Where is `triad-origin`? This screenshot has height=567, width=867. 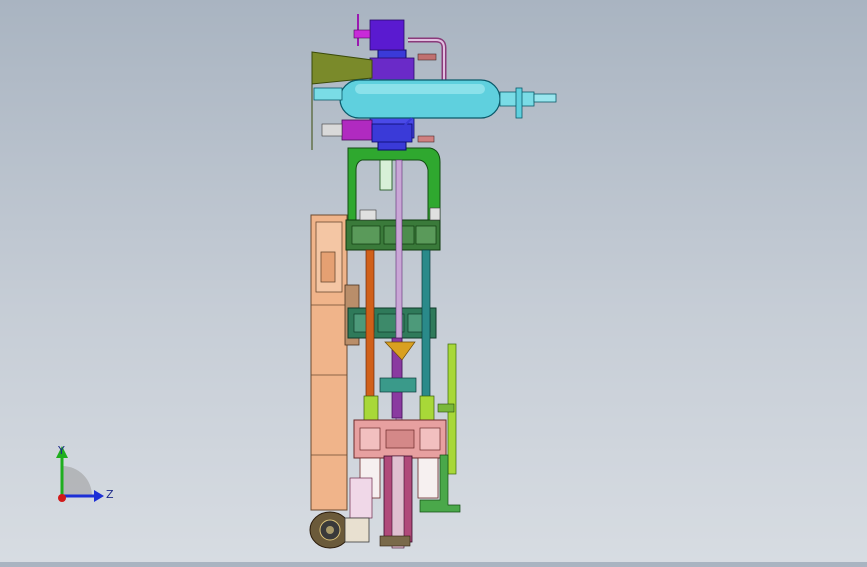
triad-origin is located at coordinates (62, 498).